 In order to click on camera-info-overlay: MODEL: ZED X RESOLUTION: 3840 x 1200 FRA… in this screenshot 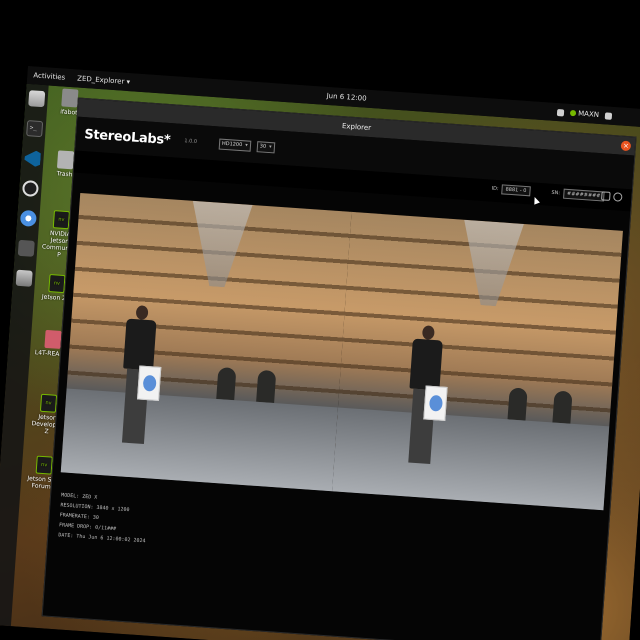, I will do `click(103, 518)`.